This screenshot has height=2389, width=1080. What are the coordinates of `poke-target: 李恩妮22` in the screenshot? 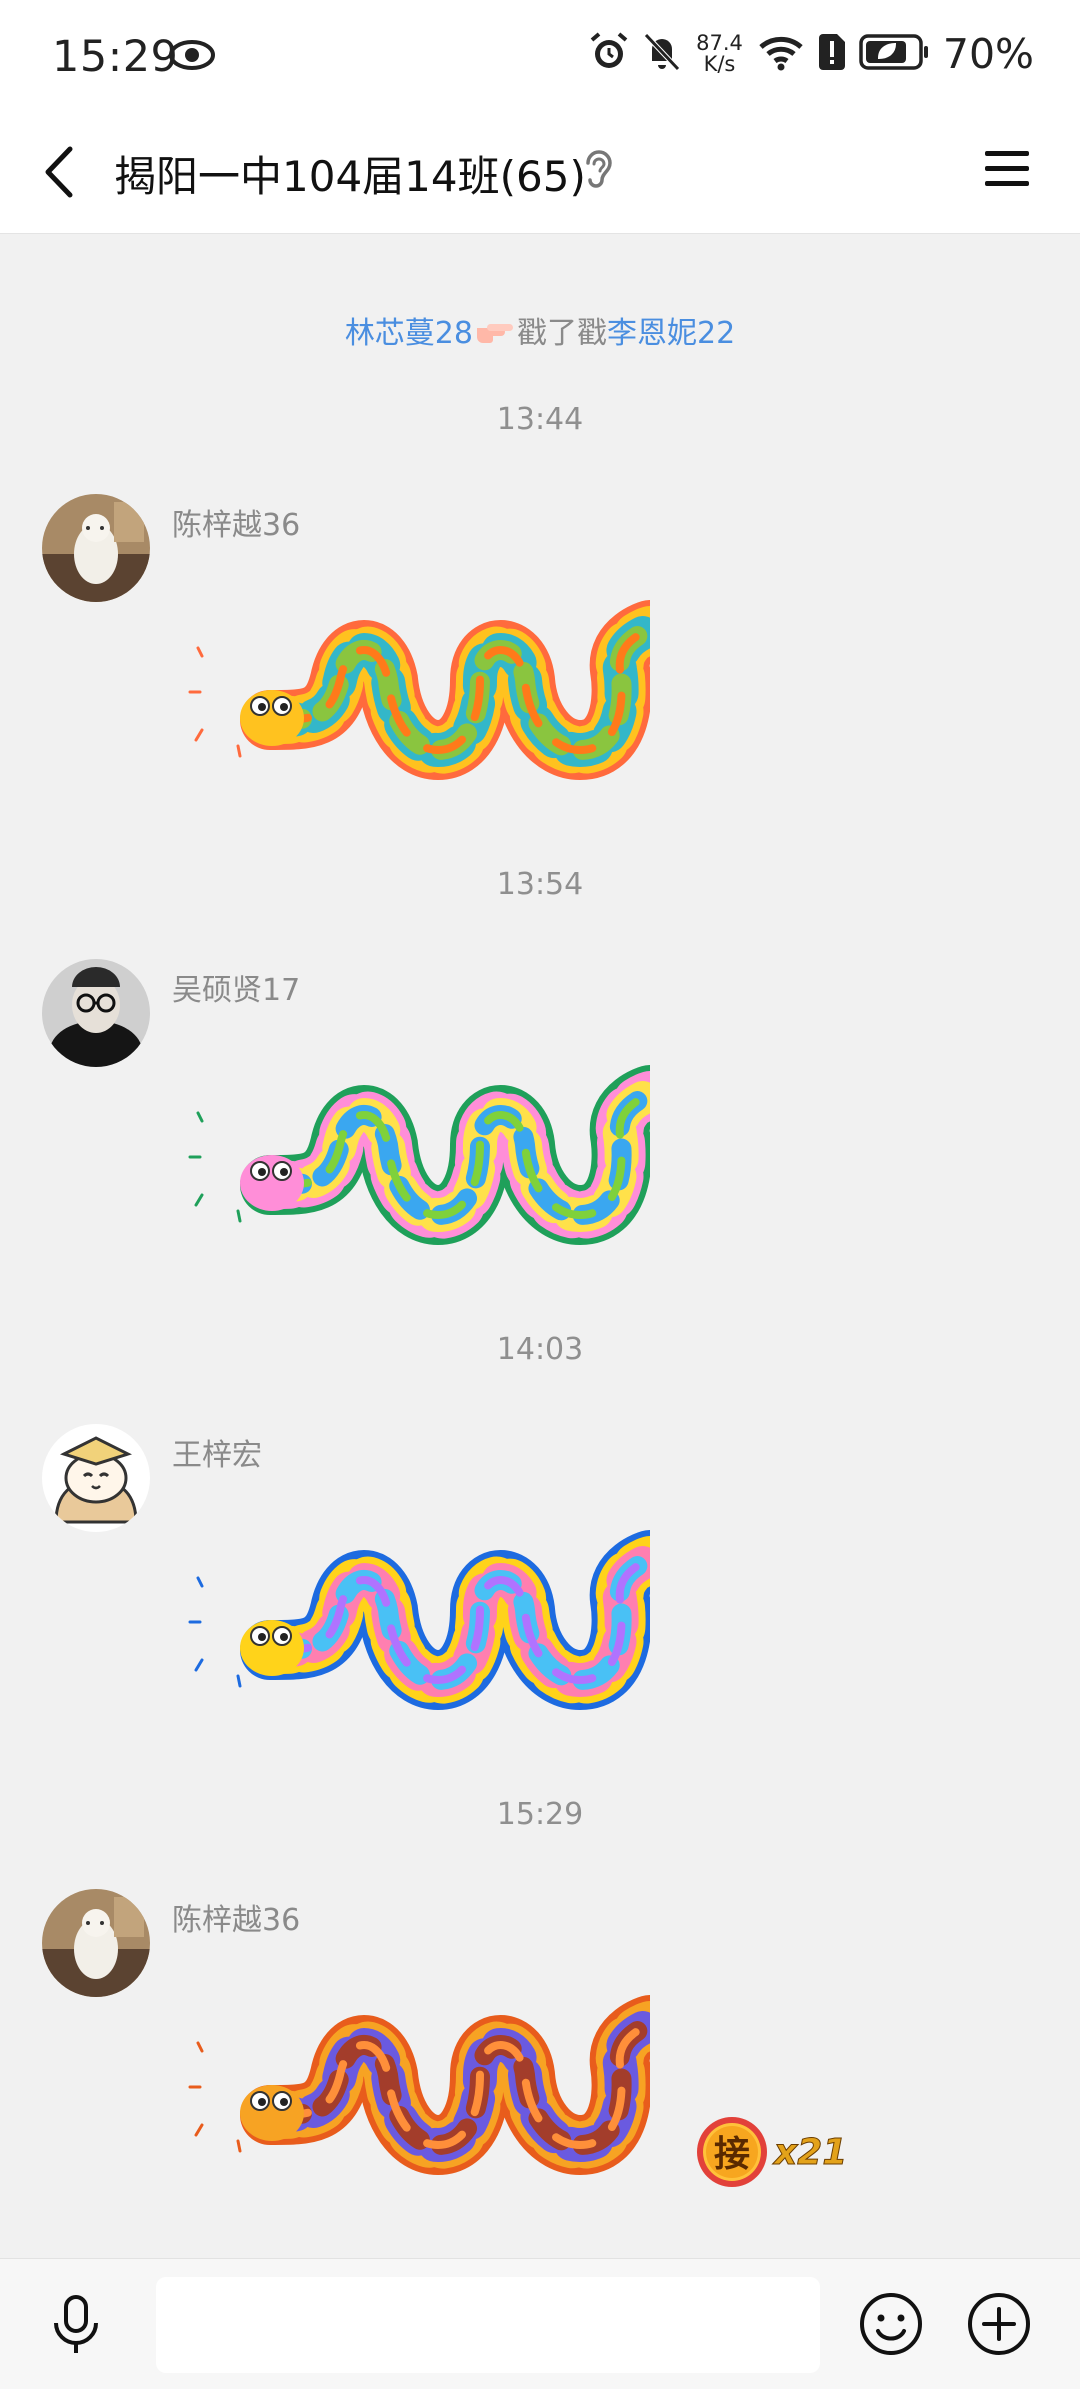 It's located at (671, 333).